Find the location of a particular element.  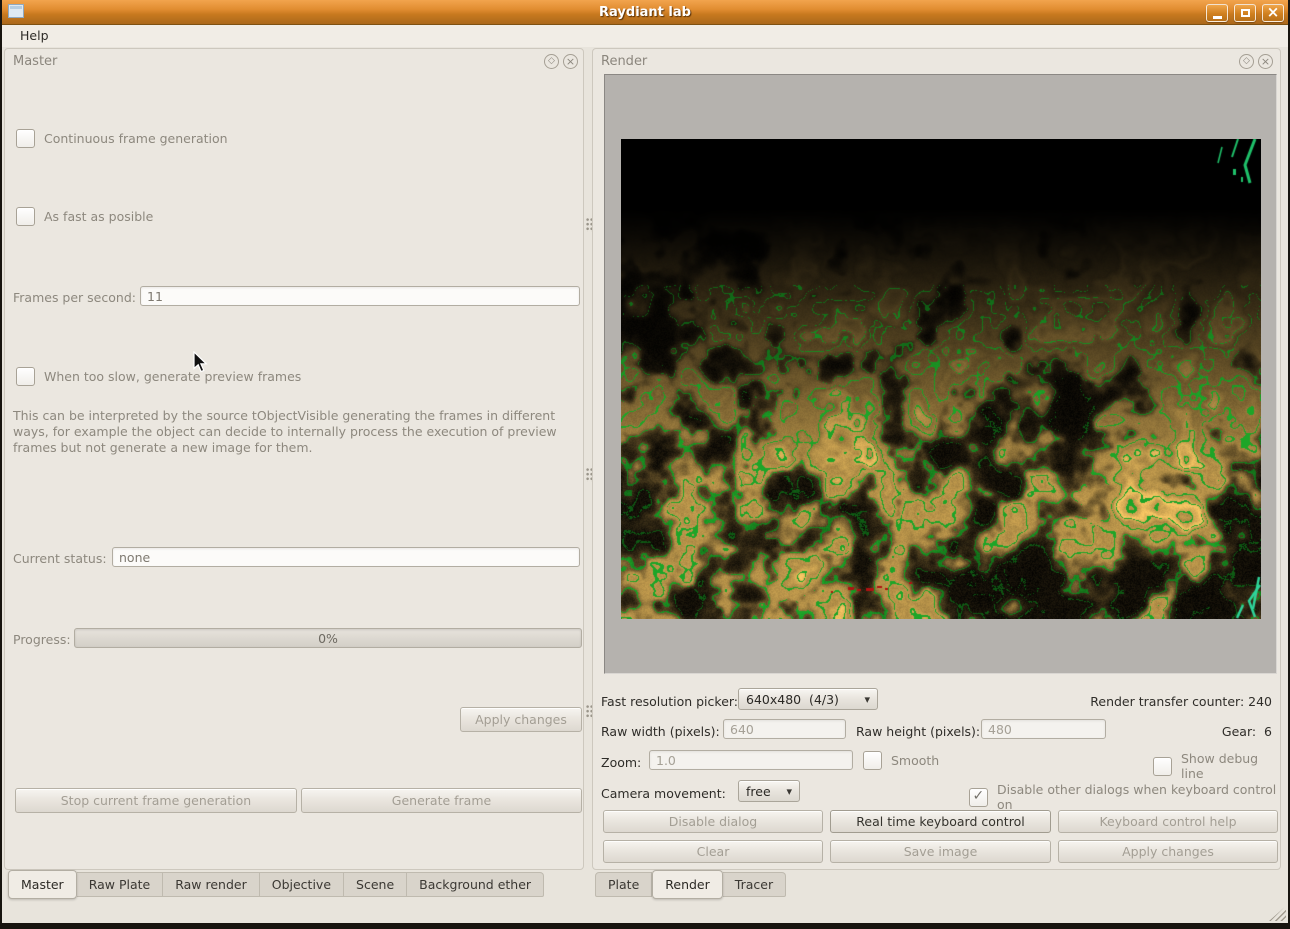

gear-indicator: Gear: 6 is located at coordinates (1247, 731).